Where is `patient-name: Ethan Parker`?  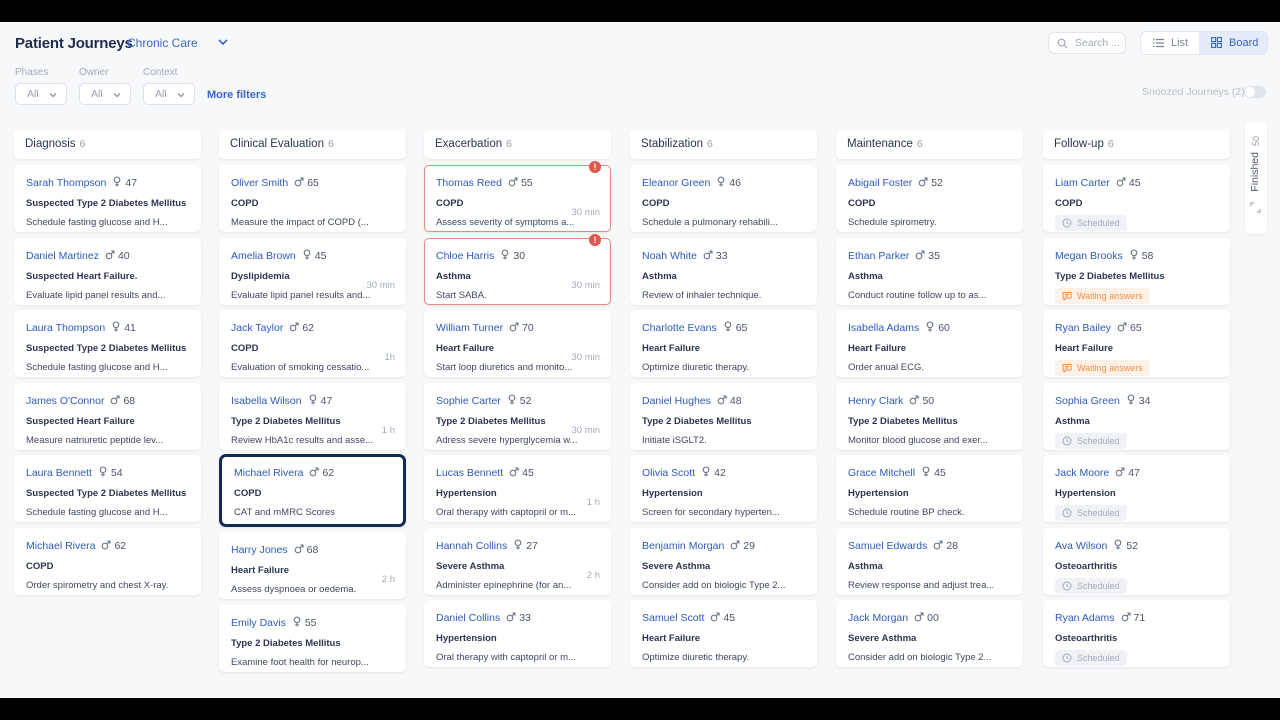
patient-name: Ethan Parker is located at coordinates (878, 256).